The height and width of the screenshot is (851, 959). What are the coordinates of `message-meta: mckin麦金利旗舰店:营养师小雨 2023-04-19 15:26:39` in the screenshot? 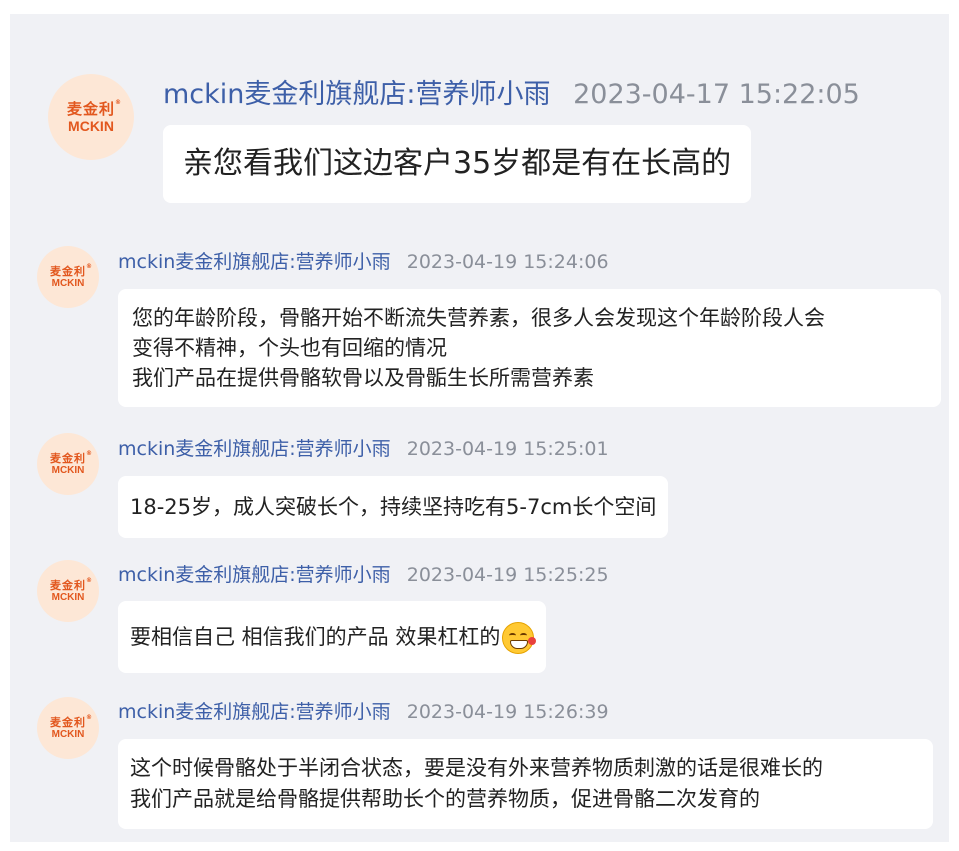 It's located at (363, 710).